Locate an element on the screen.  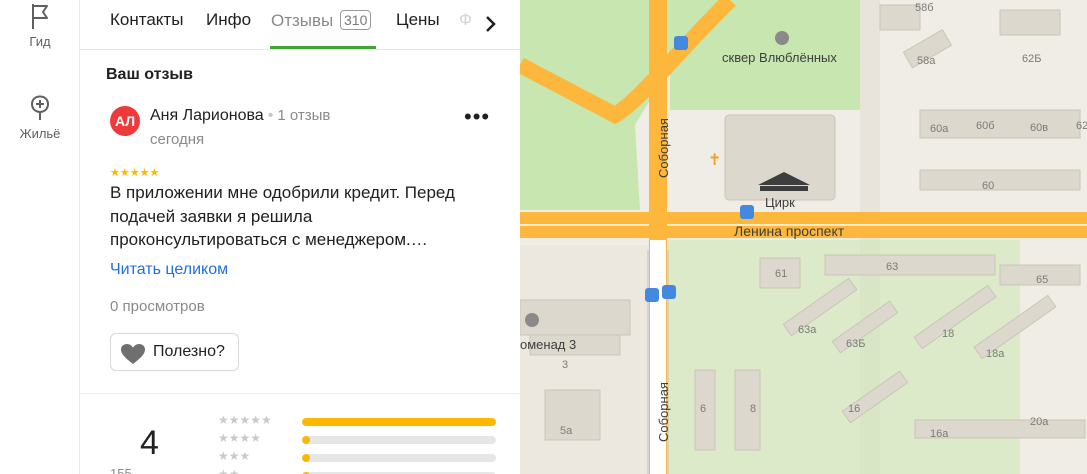
tab-info: Инфо is located at coordinates (228, 20).